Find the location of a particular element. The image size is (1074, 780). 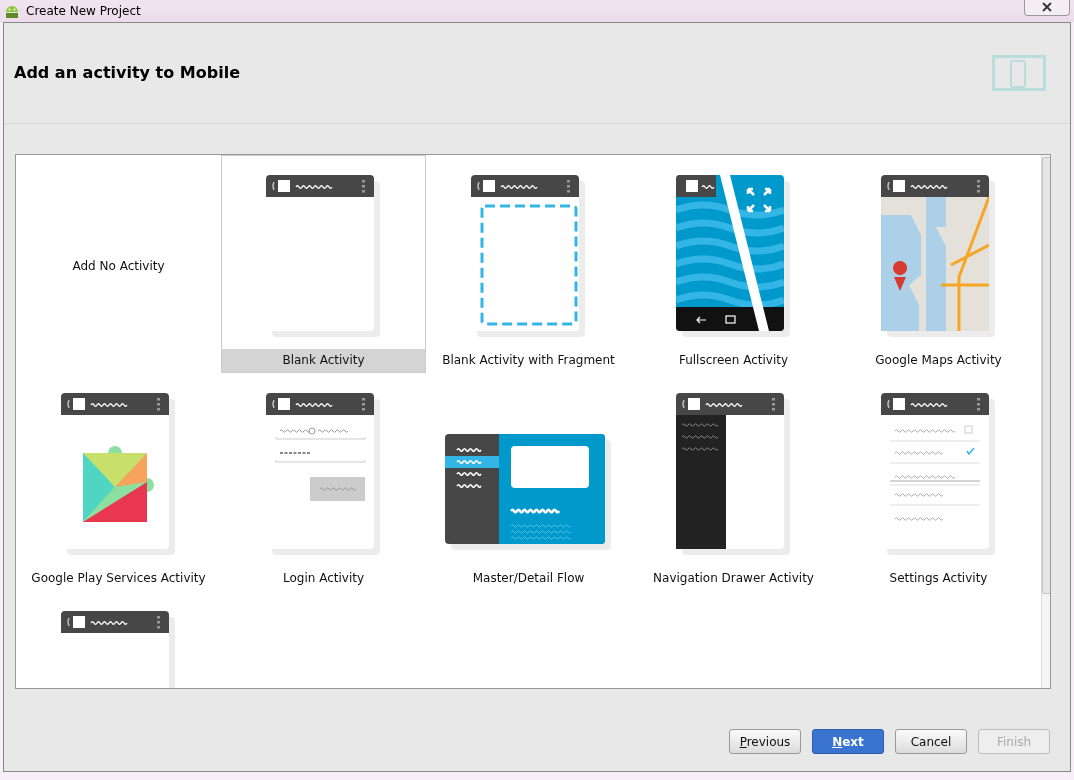

template-label: Fullscreen Activity is located at coordinates (733, 360).